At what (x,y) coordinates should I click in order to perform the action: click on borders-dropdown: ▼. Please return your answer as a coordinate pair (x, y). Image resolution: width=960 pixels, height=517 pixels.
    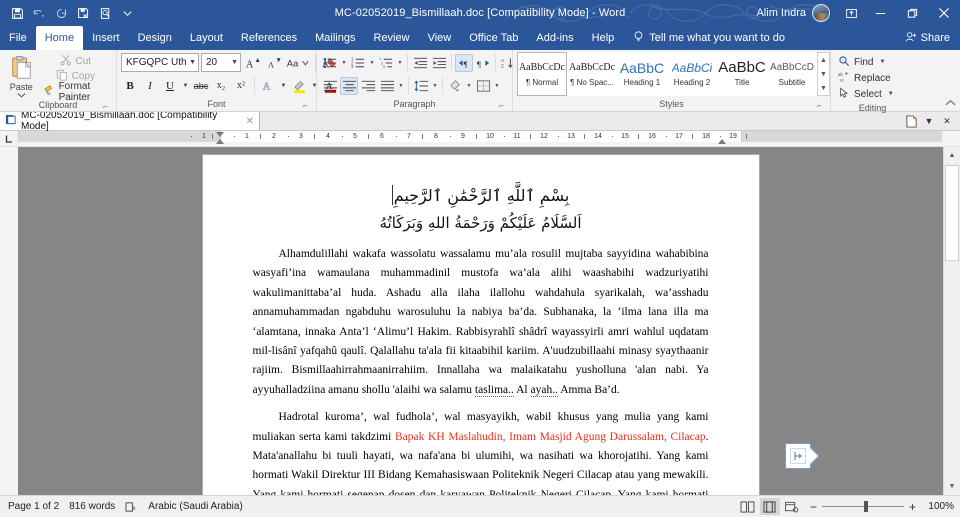
    Looking at the image, I should click on (497, 86).